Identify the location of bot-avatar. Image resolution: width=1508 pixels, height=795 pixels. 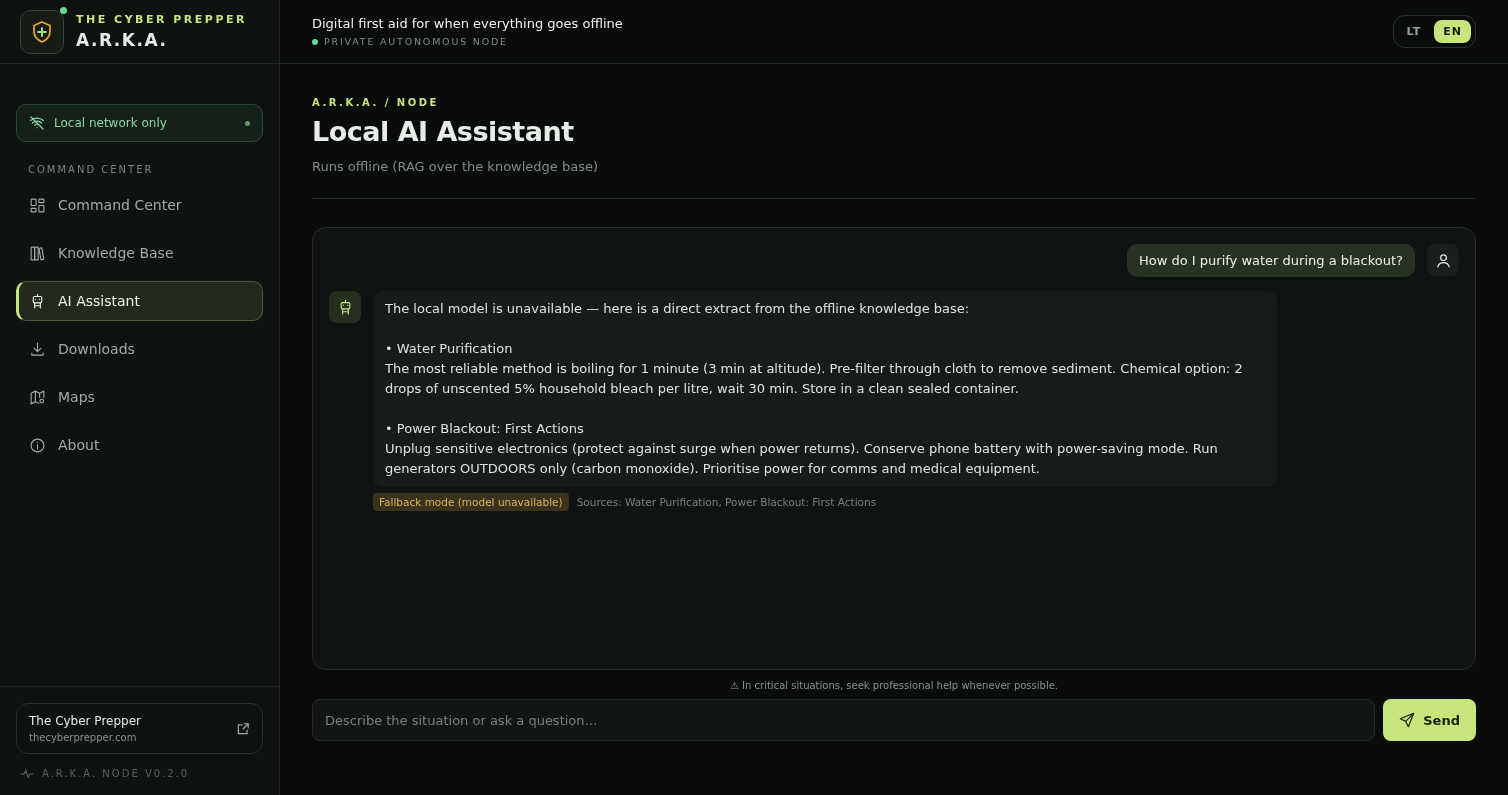
(345, 307).